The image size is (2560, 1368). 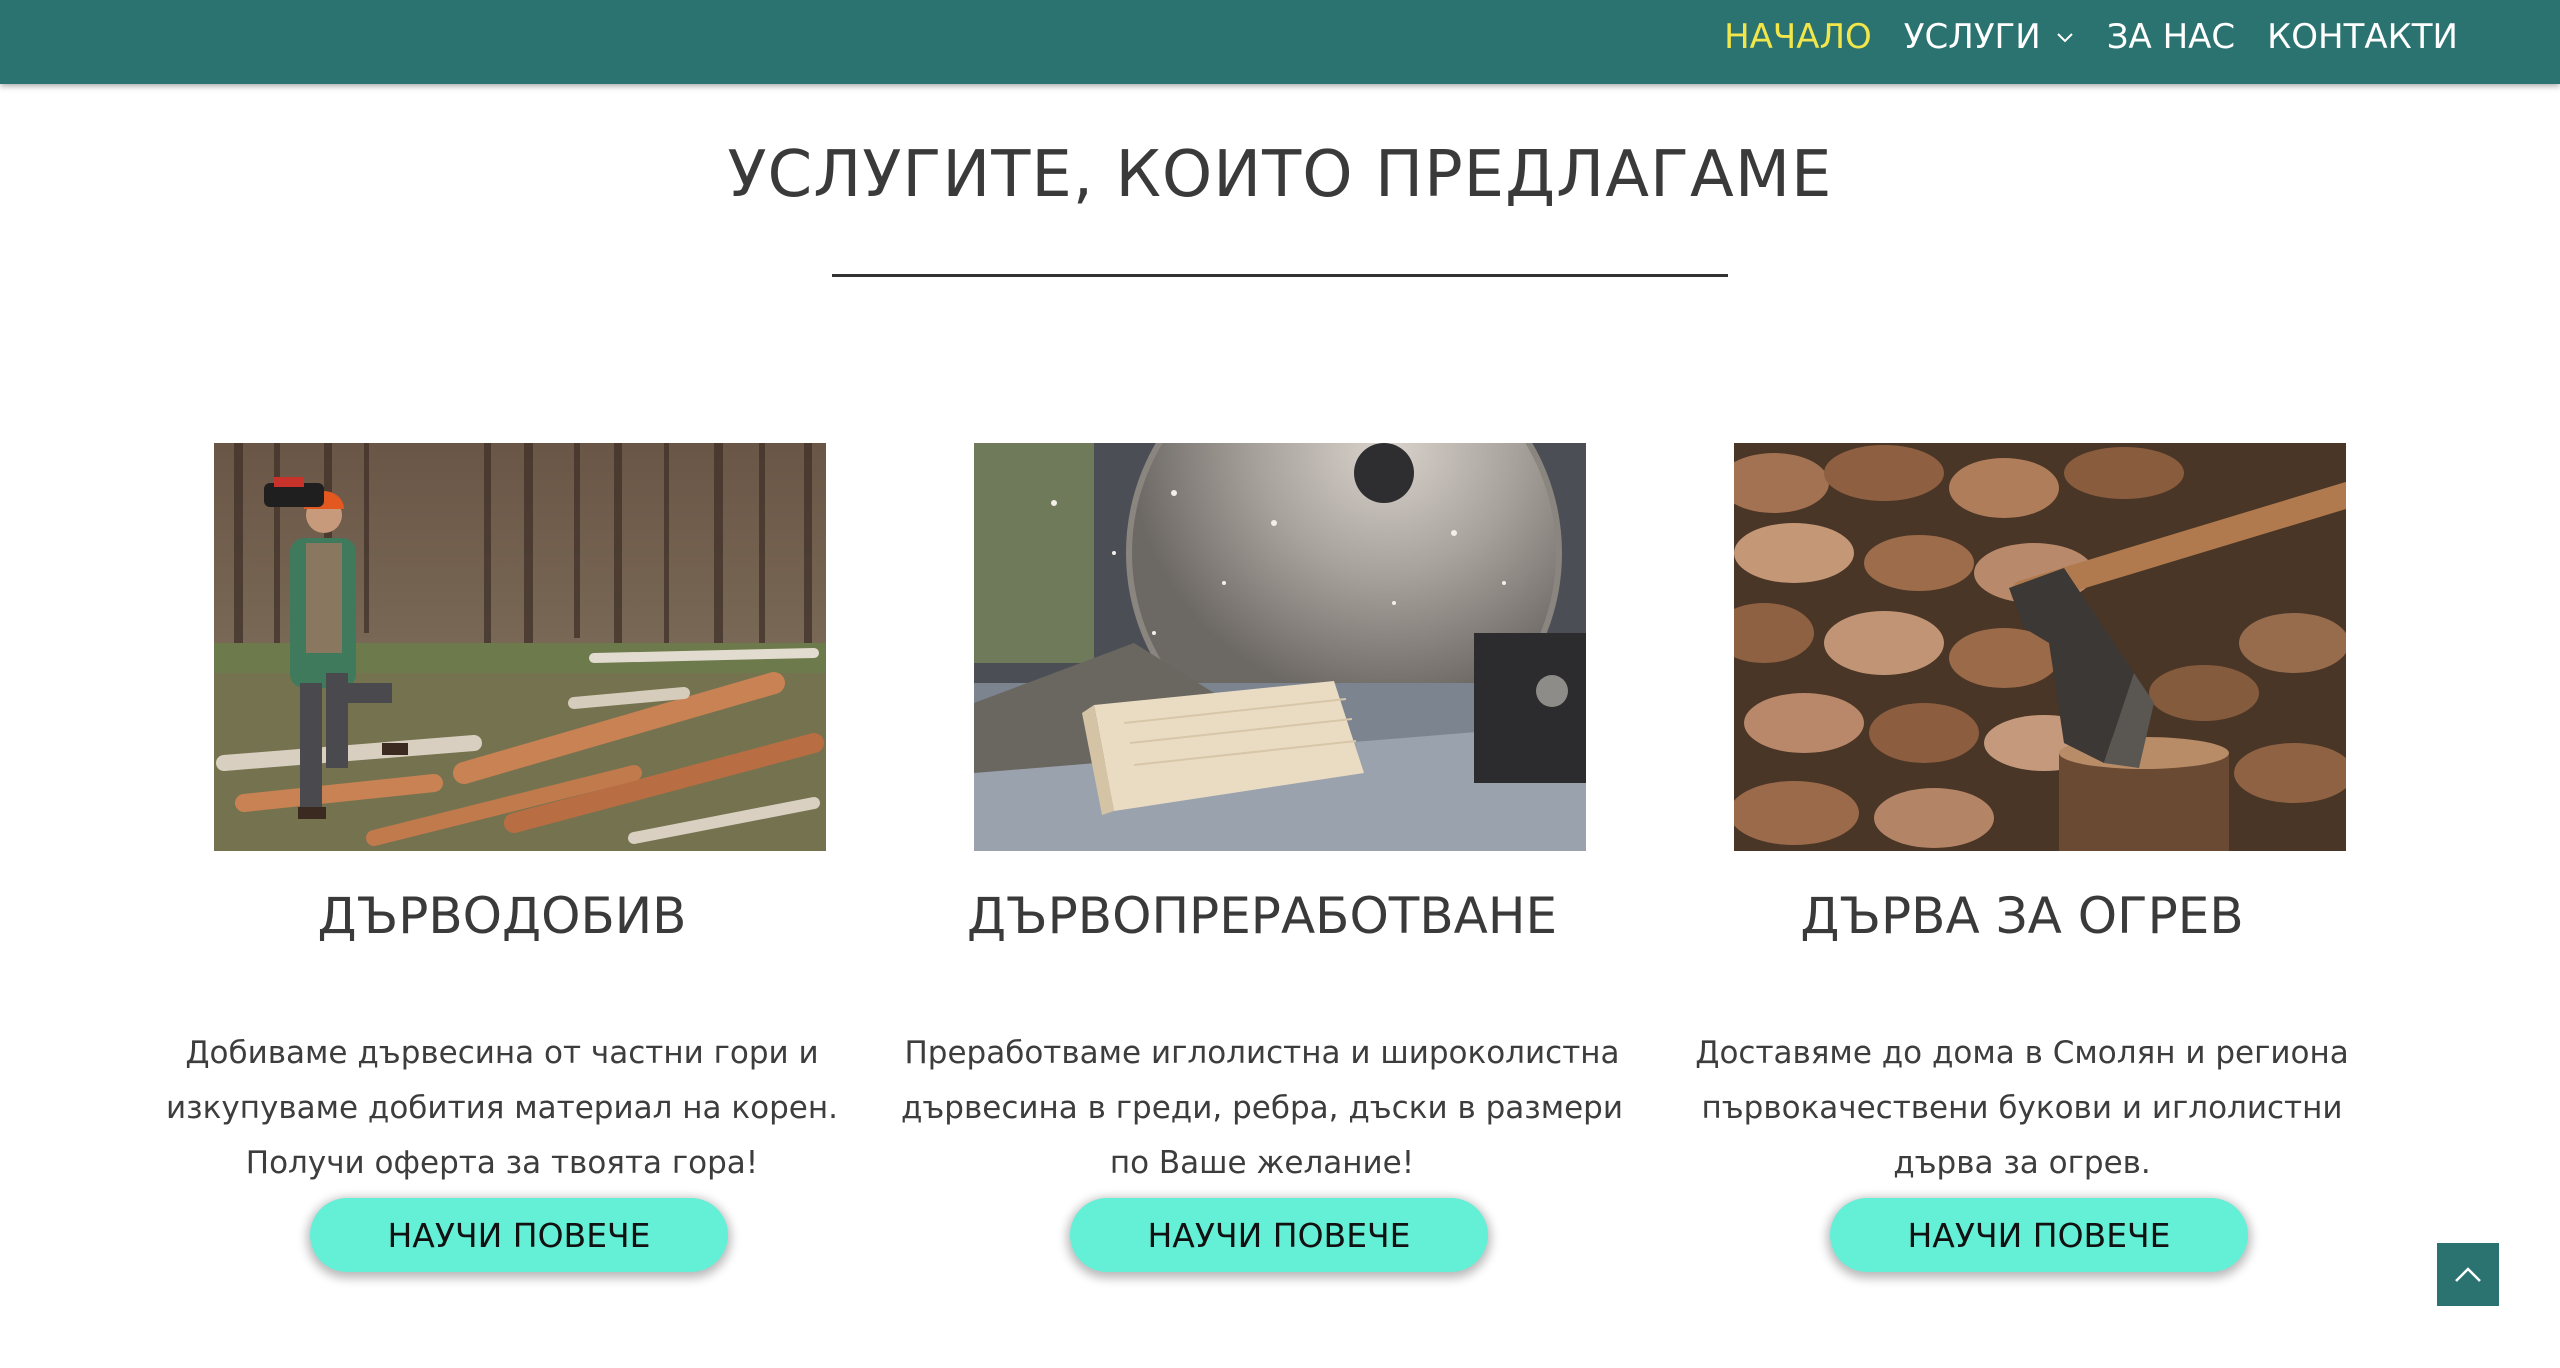 I want to click on service-heading: ДЪРВОДОБИВ, so click(x=502, y=916).